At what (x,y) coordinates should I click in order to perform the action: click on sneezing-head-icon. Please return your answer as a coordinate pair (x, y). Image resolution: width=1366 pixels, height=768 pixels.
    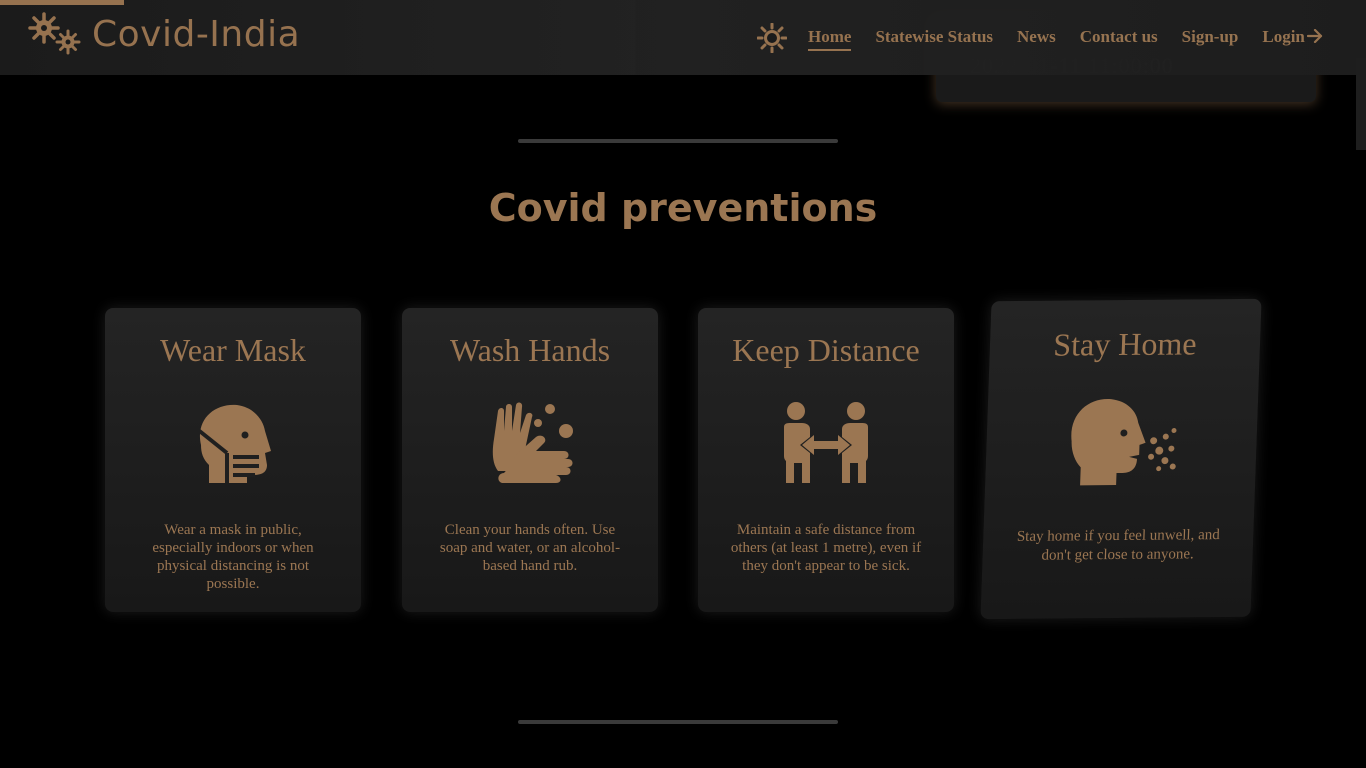
    Looking at the image, I should click on (1124, 442).